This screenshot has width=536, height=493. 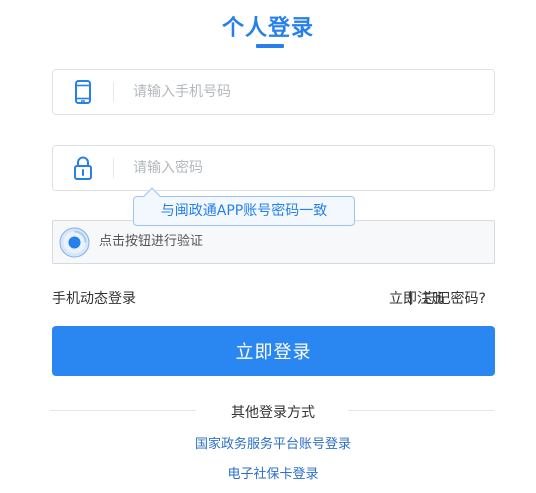 I want to click on verify-label: 点击按钮进行验证, so click(x=151, y=241).